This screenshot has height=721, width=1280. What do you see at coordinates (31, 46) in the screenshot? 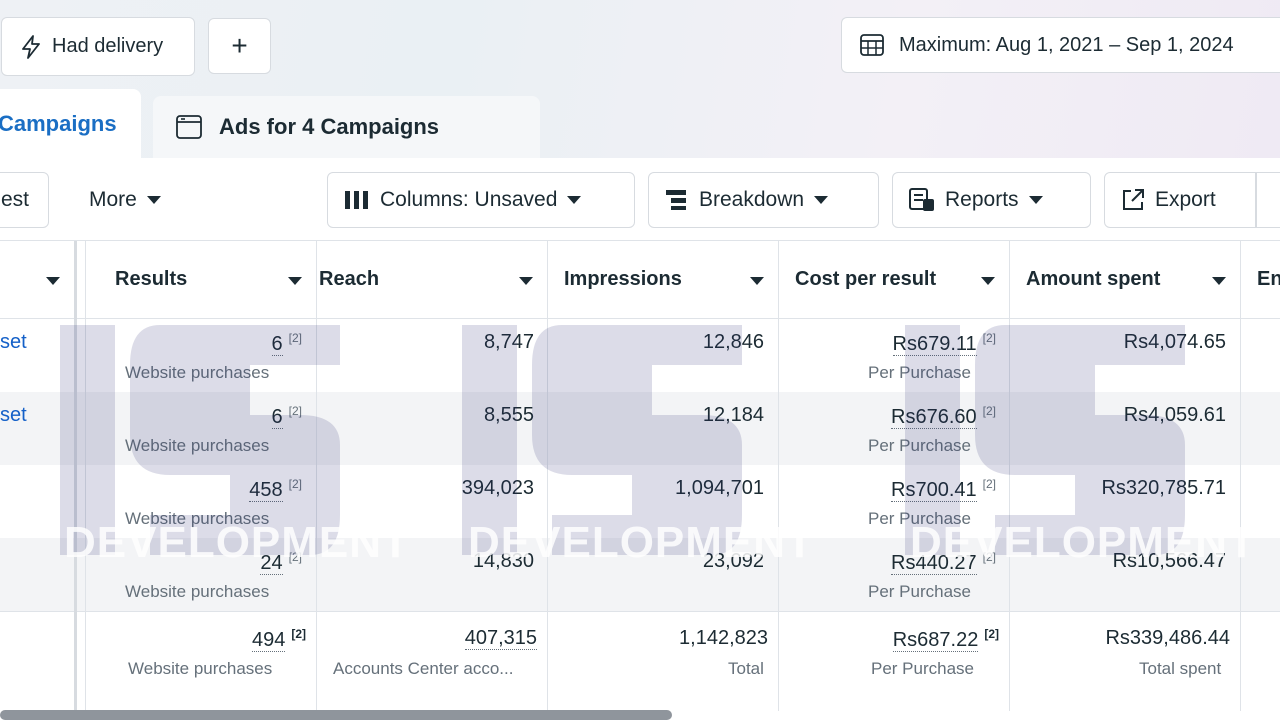
I see `lightning-icon` at bounding box center [31, 46].